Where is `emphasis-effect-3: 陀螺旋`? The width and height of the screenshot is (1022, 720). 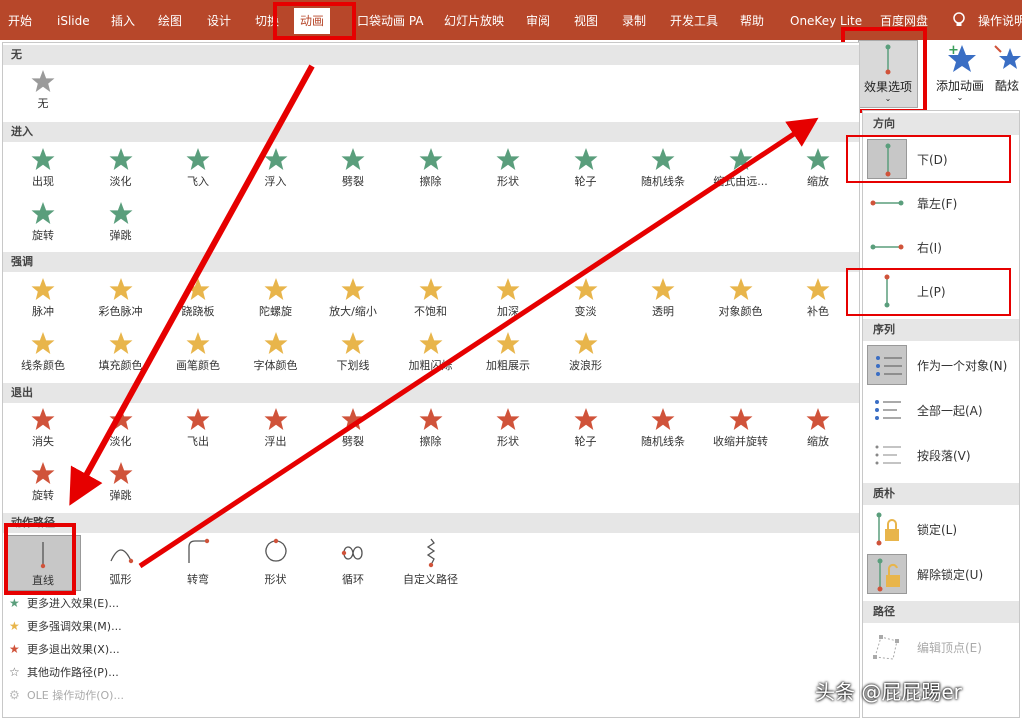 emphasis-effect-3: 陀螺旋 is located at coordinates (276, 301).